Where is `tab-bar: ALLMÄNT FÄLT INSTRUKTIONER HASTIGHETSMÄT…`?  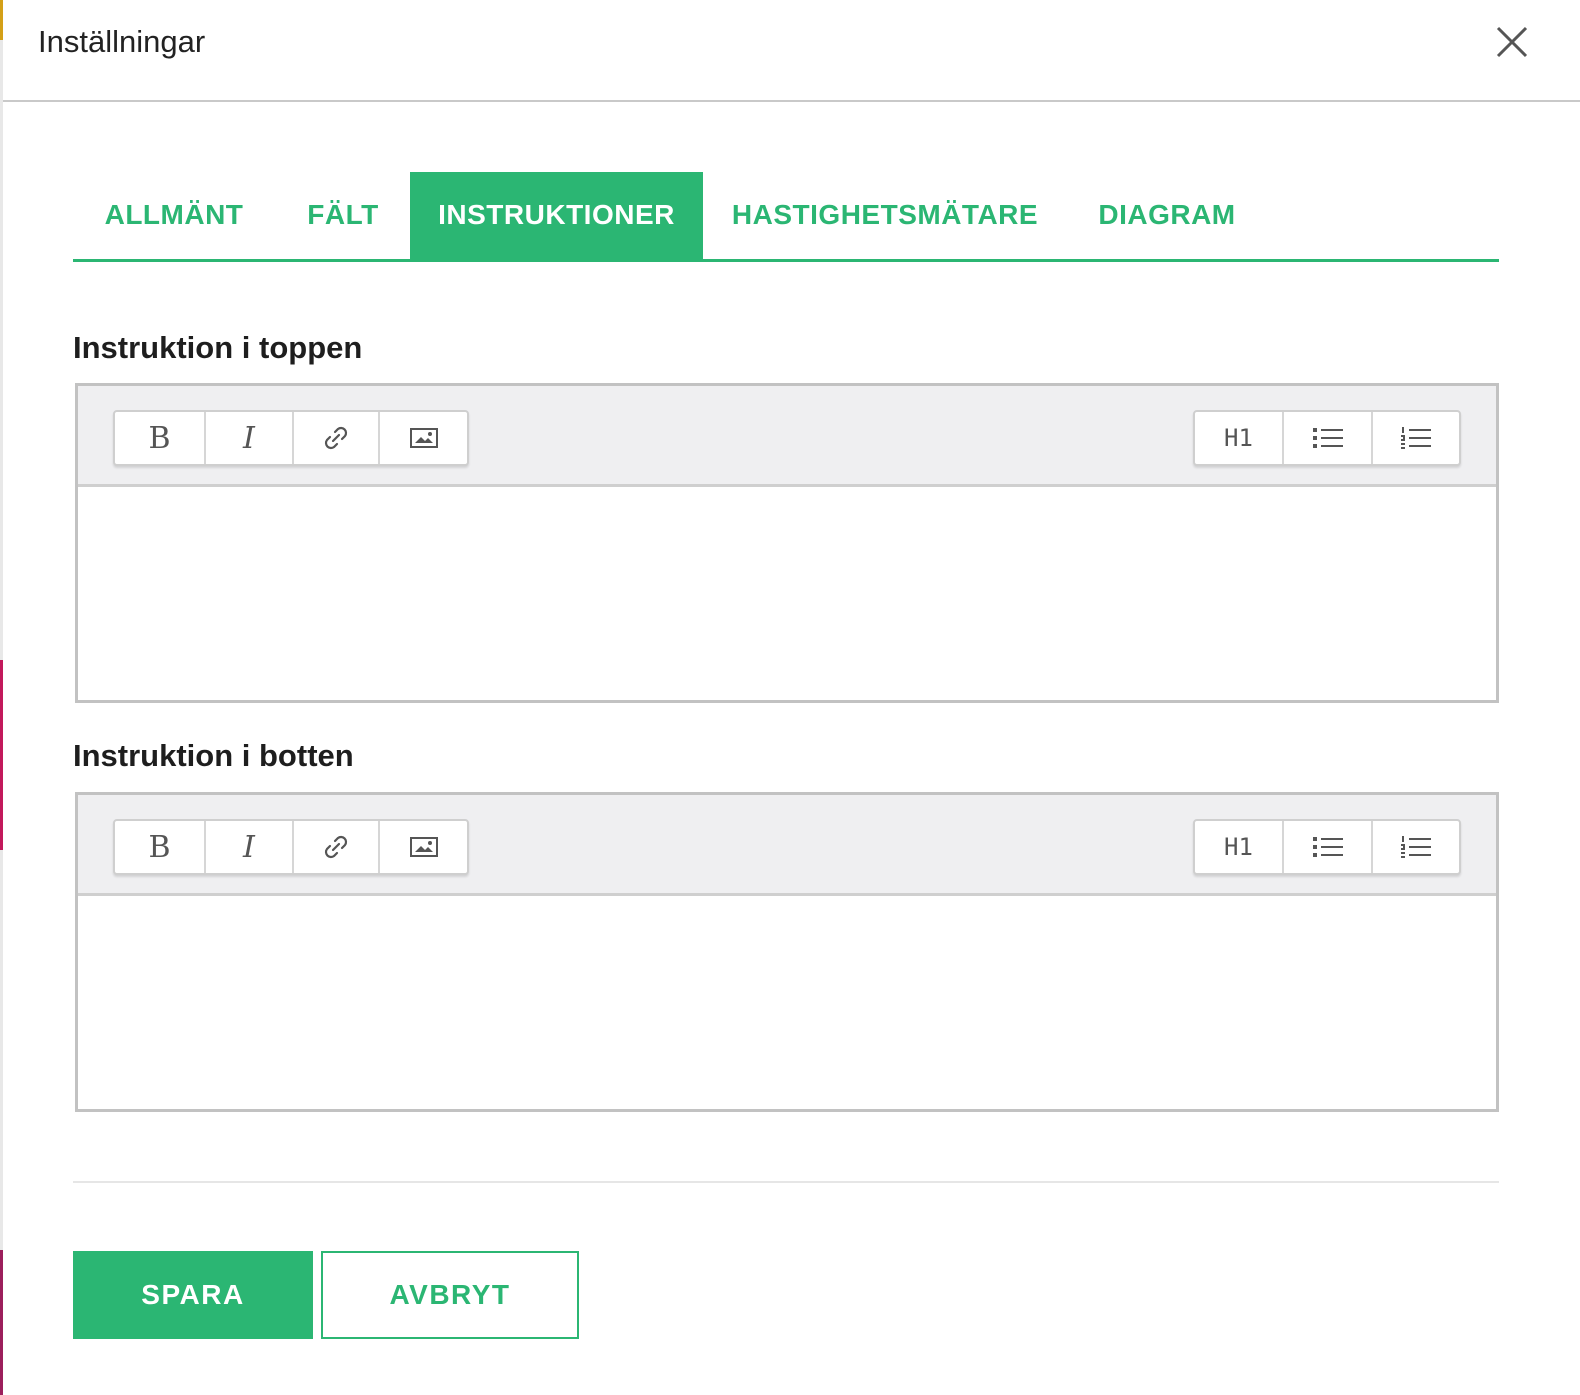 tab-bar: ALLMÄNT FÄLT INSTRUKTIONER HASTIGHETSMÄT… is located at coordinates (786, 217).